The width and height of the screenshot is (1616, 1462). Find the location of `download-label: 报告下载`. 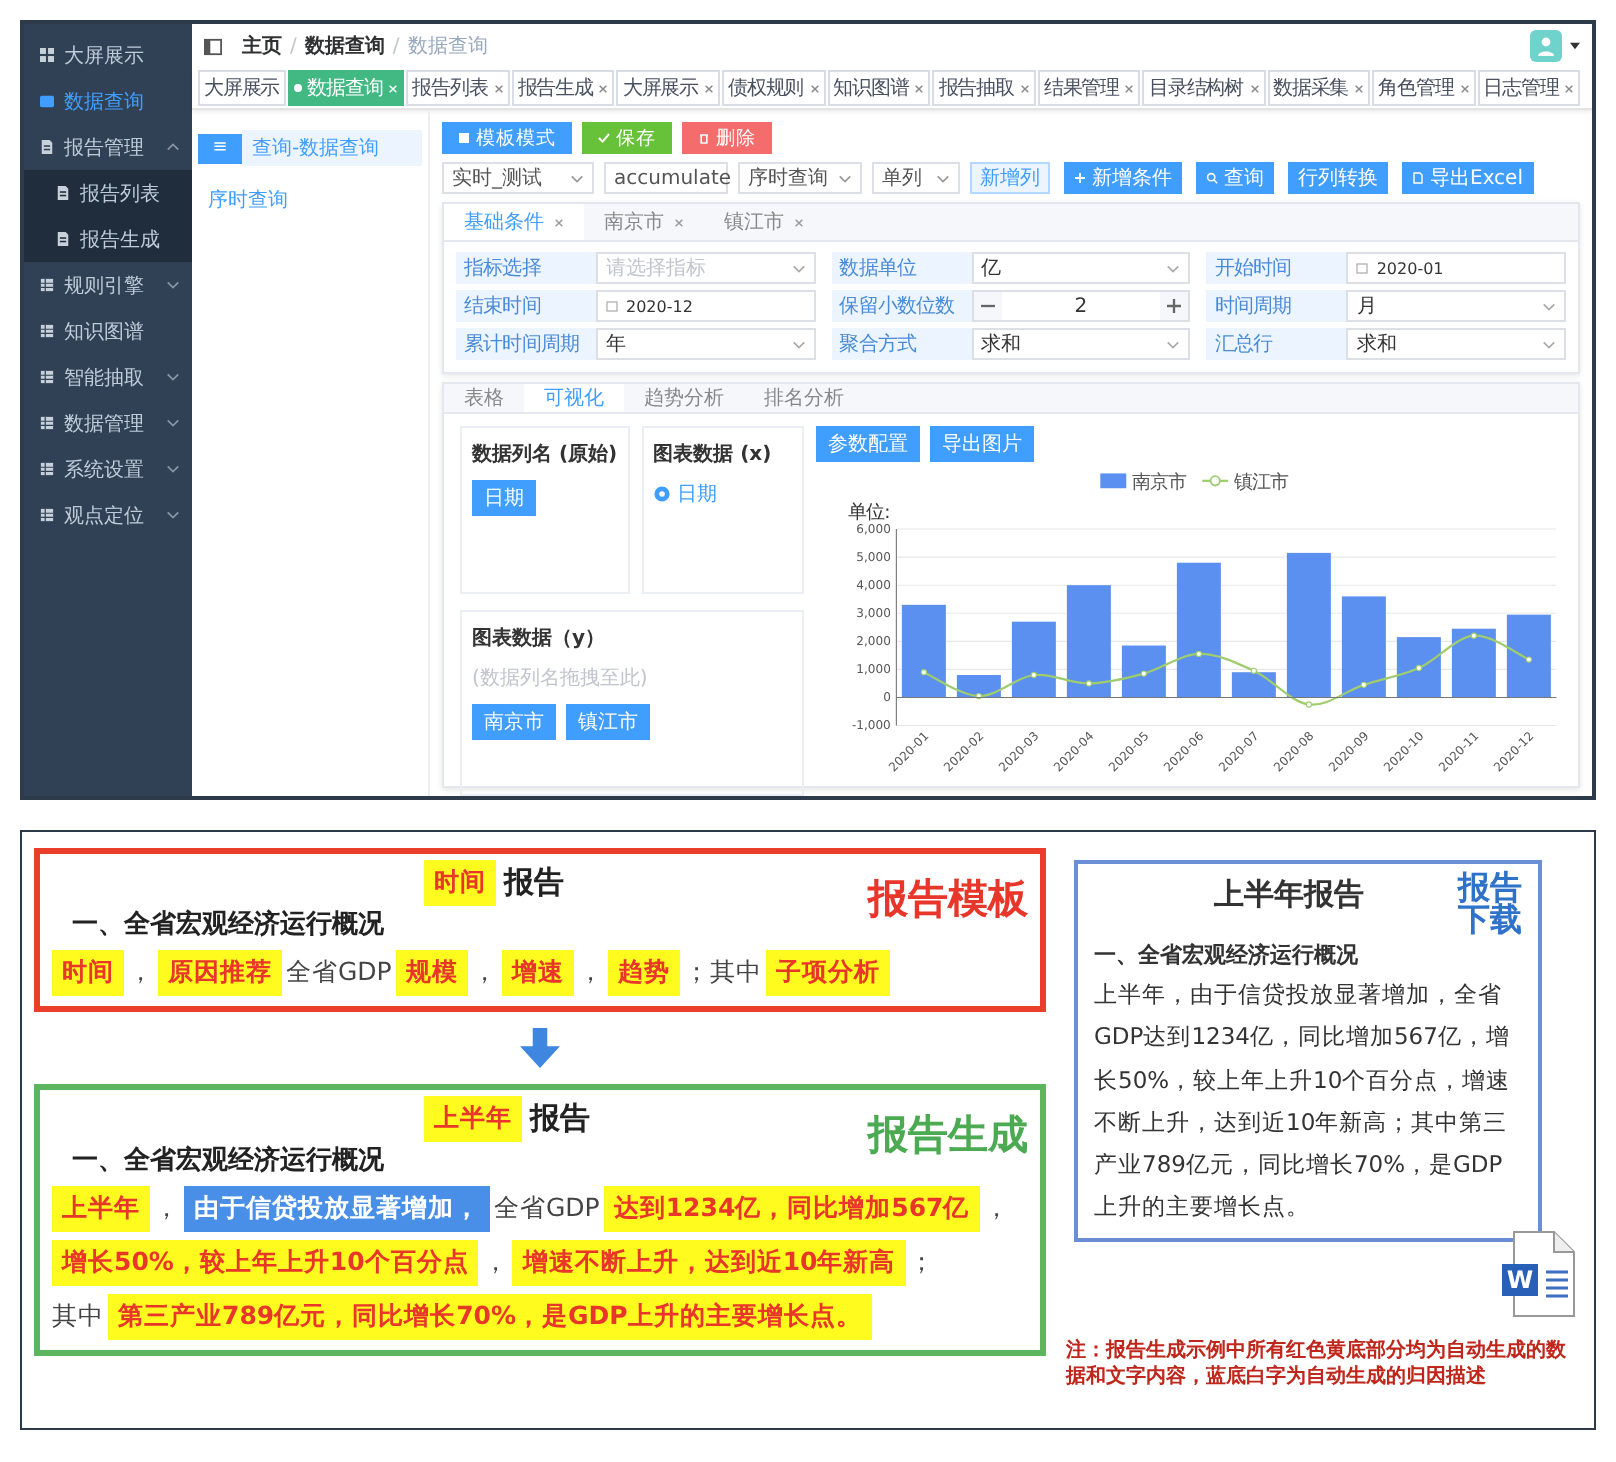

download-label: 报告下载 is located at coordinates (1490, 904).